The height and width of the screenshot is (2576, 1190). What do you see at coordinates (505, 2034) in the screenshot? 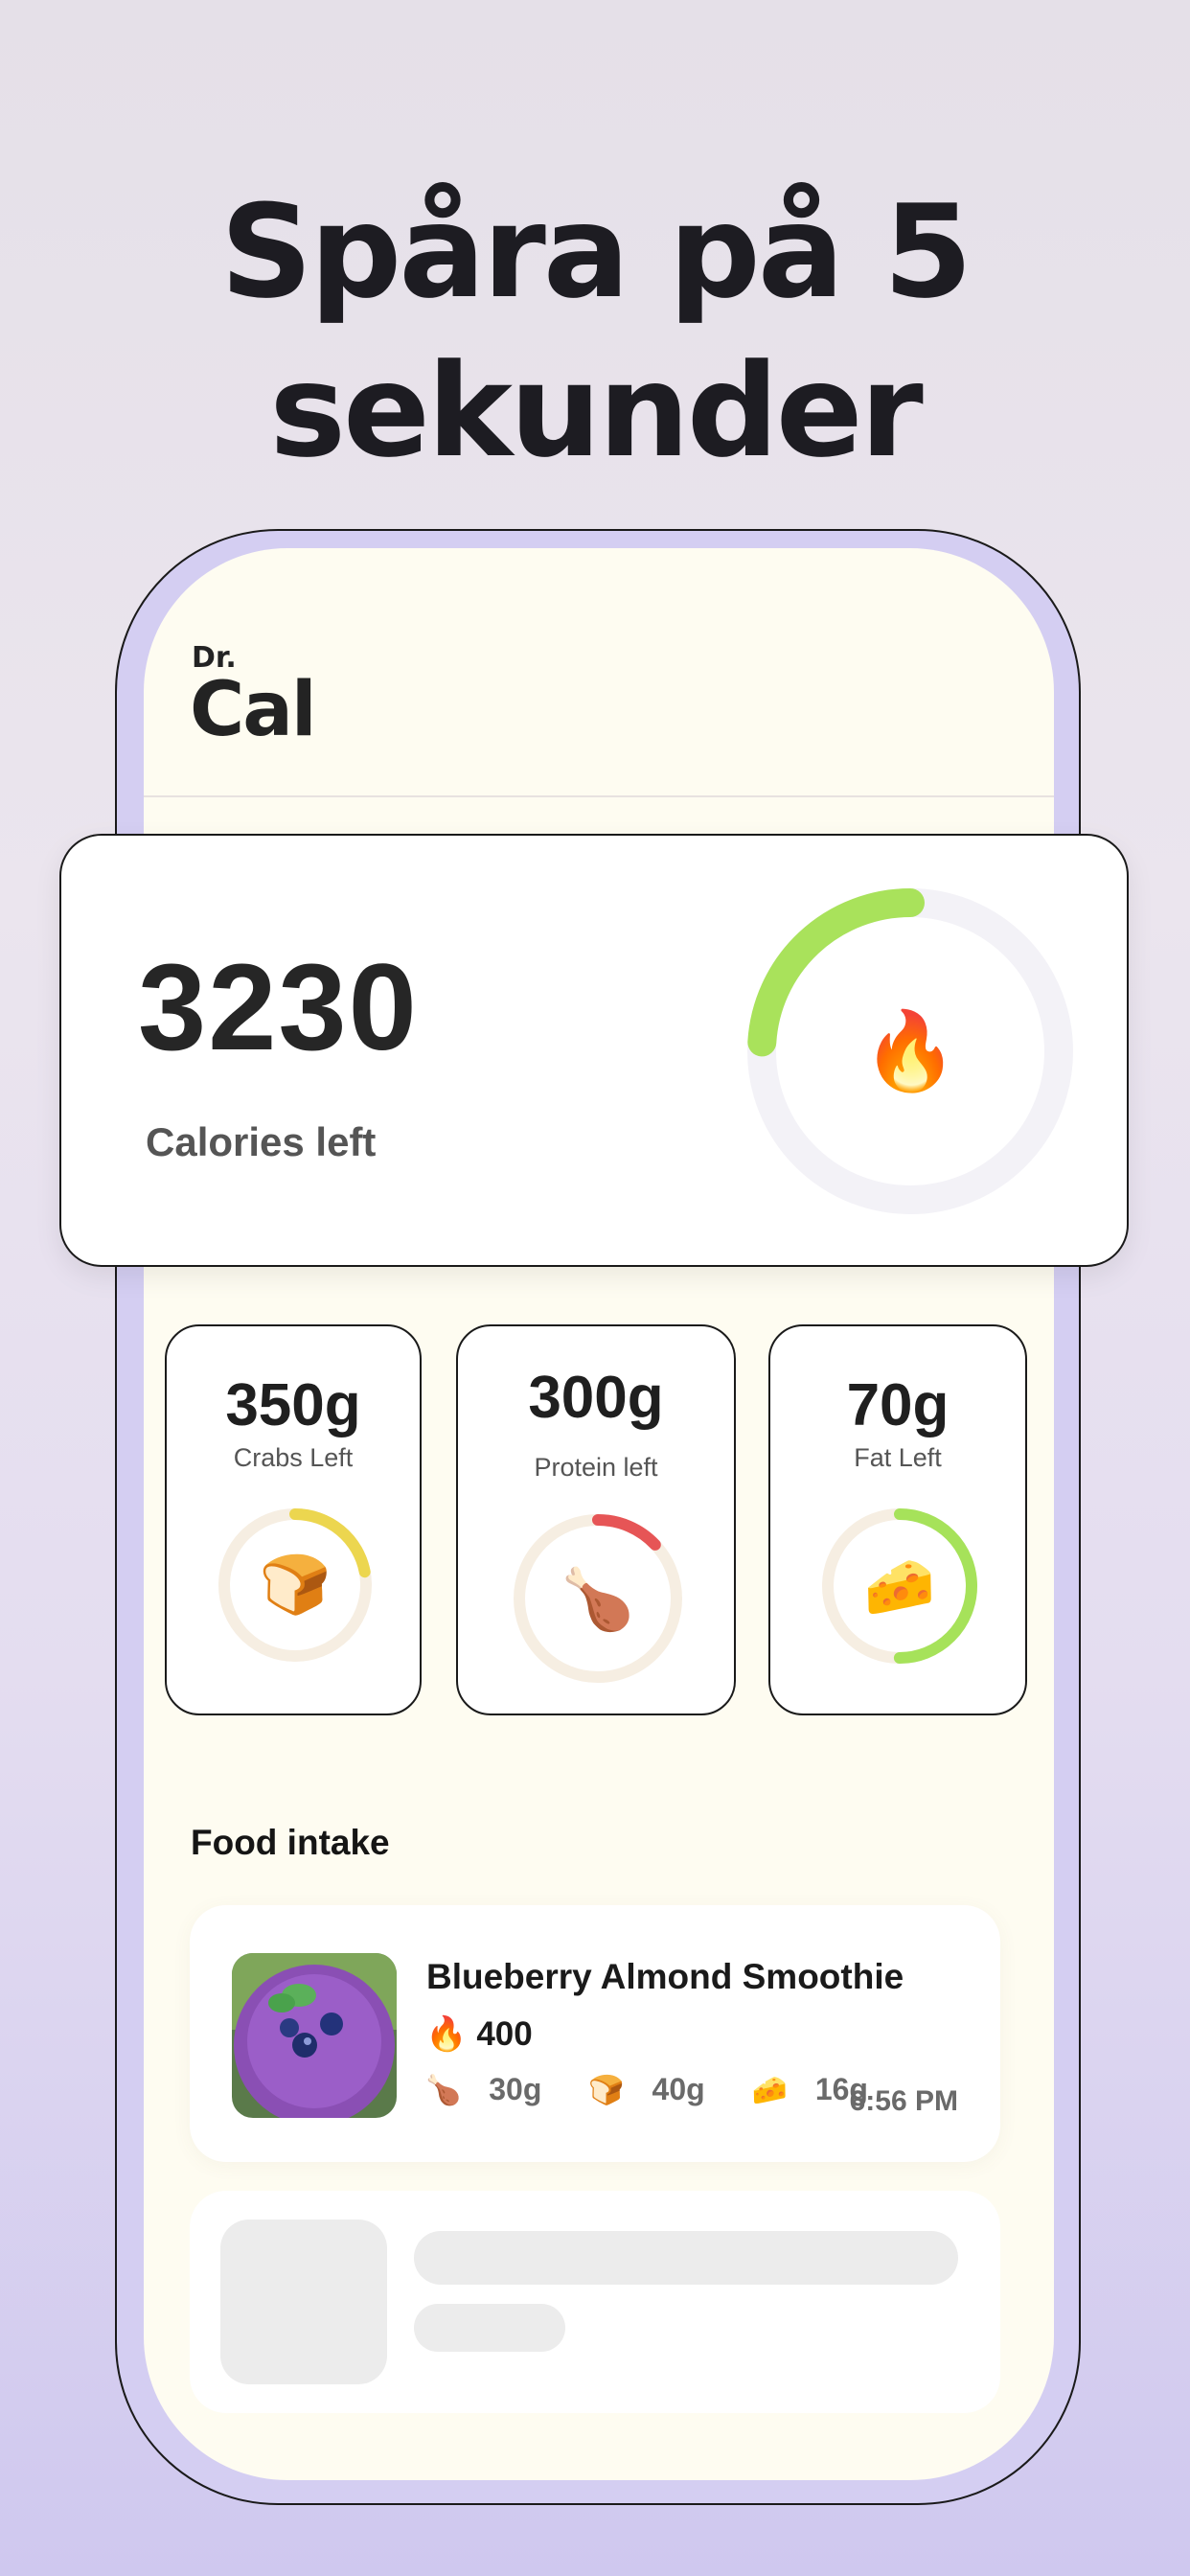
I see `food-calories-value: 400` at bounding box center [505, 2034].